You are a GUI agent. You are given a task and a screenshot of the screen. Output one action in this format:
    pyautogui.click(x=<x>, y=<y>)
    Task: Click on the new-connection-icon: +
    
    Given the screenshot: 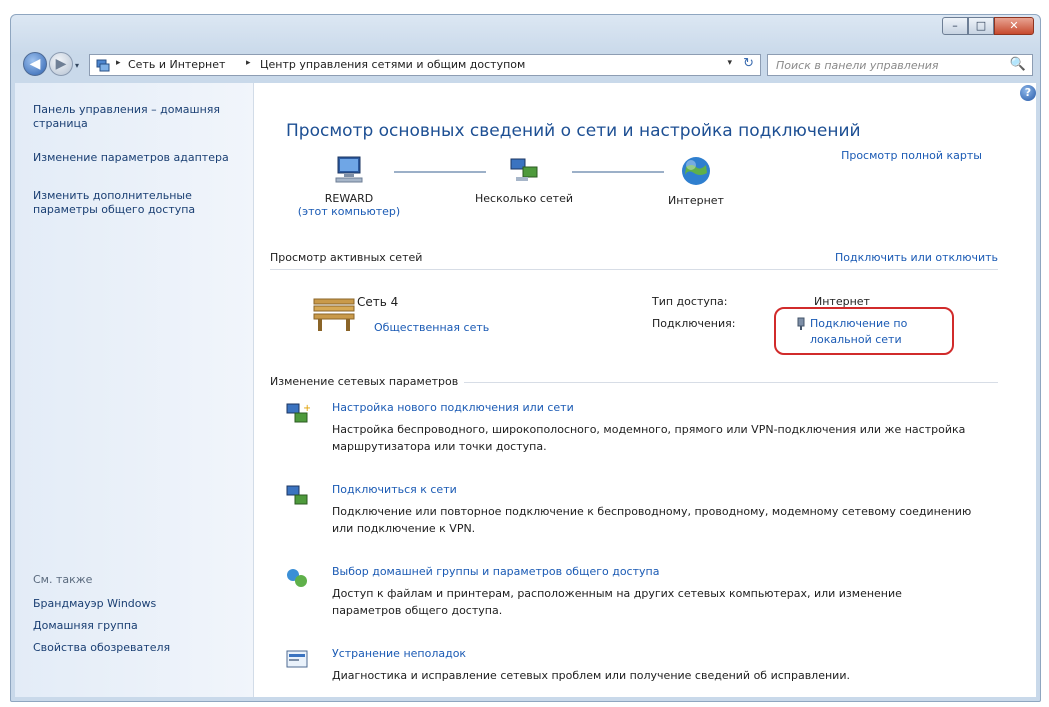 What is the action you would take?
    pyautogui.click(x=298, y=413)
    